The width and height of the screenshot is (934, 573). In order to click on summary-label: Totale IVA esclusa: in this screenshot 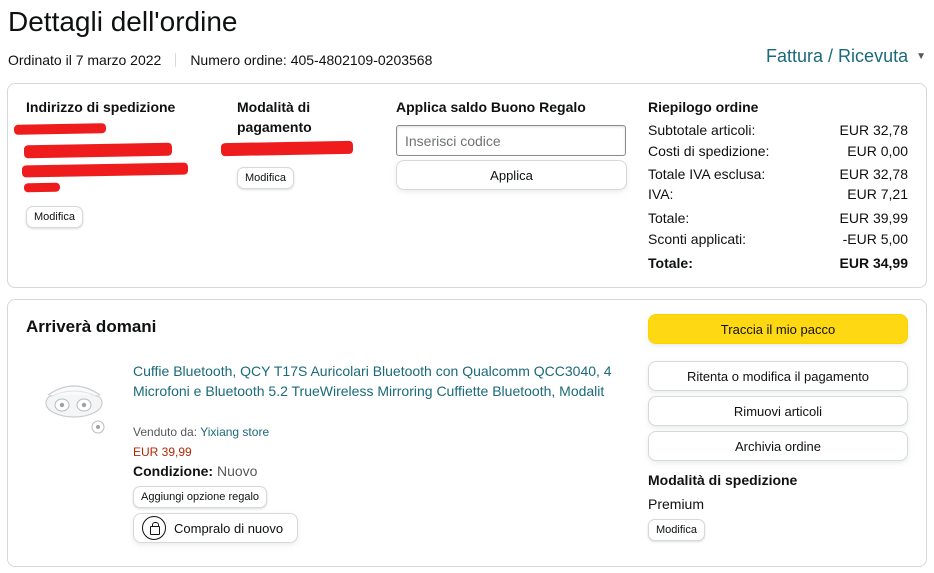, I will do `click(707, 174)`.